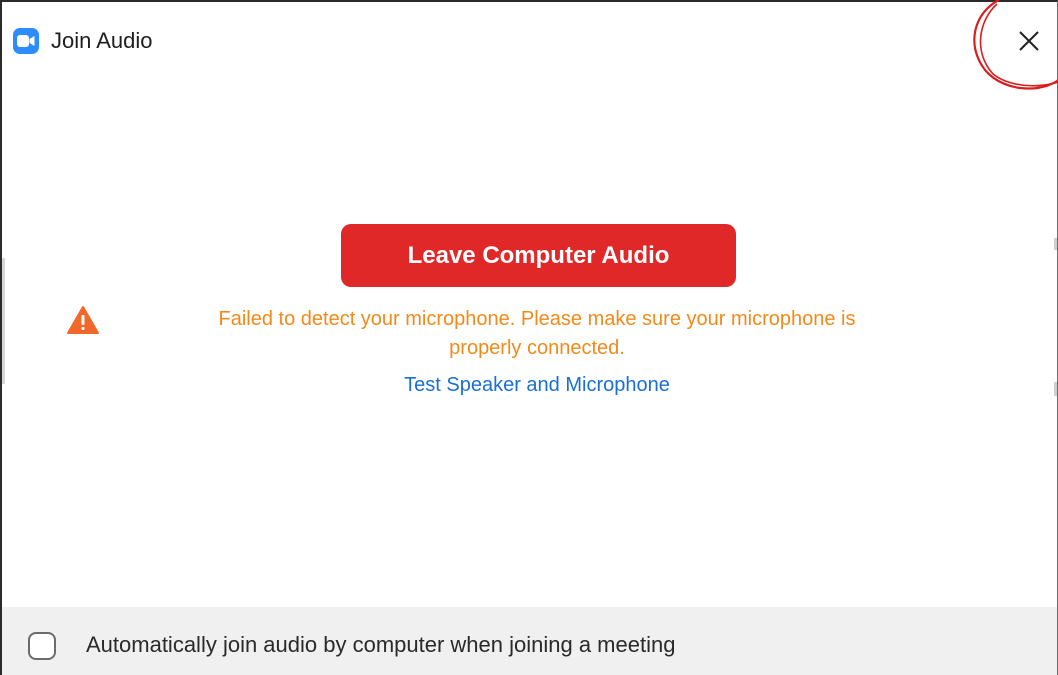 The height and width of the screenshot is (675, 1058). I want to click on warning-line-2: properly connected., so click(537, 348).